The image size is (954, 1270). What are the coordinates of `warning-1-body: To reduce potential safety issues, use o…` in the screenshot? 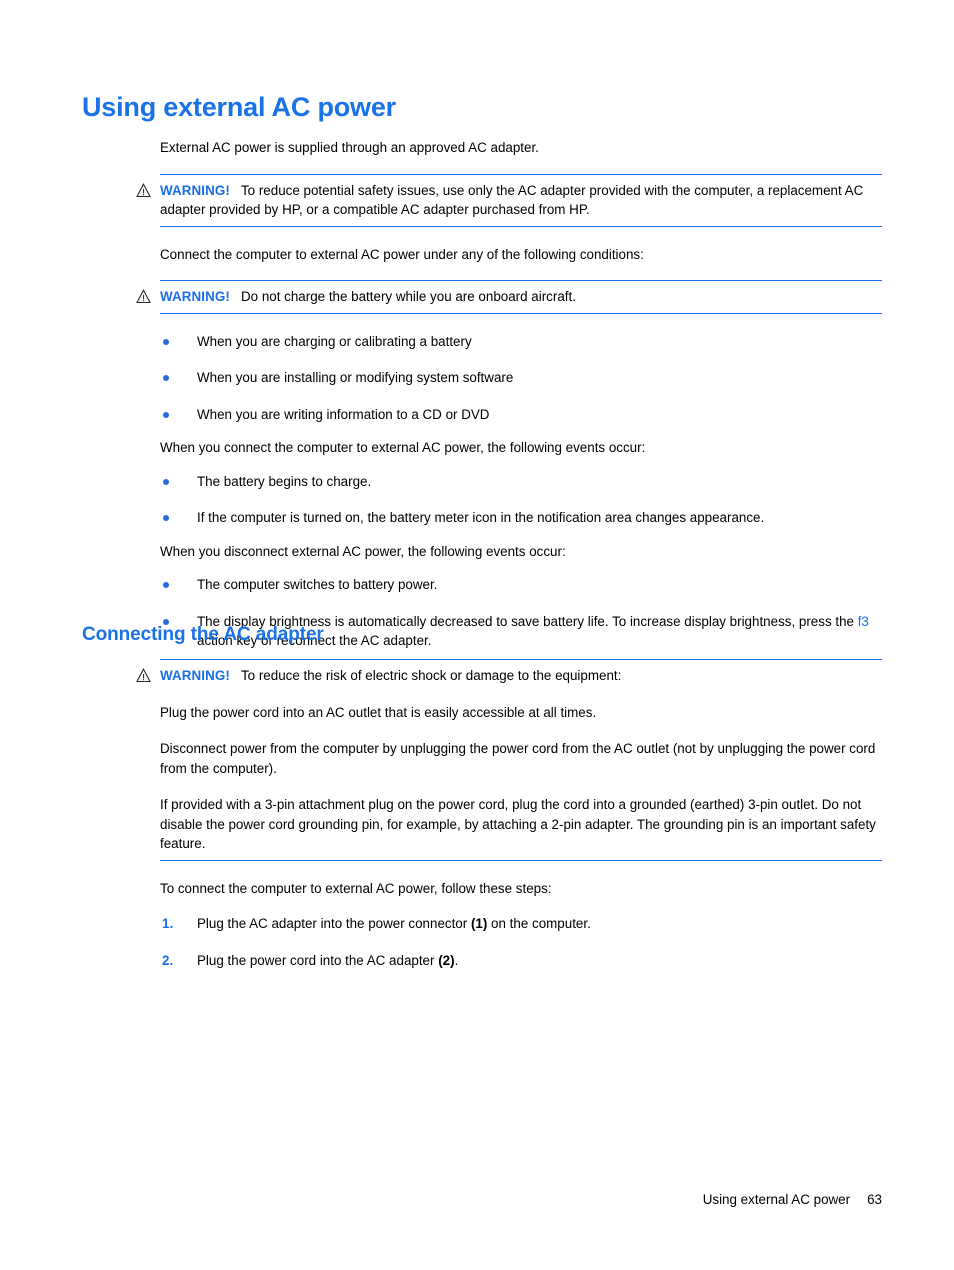 It's located at (512, 200).